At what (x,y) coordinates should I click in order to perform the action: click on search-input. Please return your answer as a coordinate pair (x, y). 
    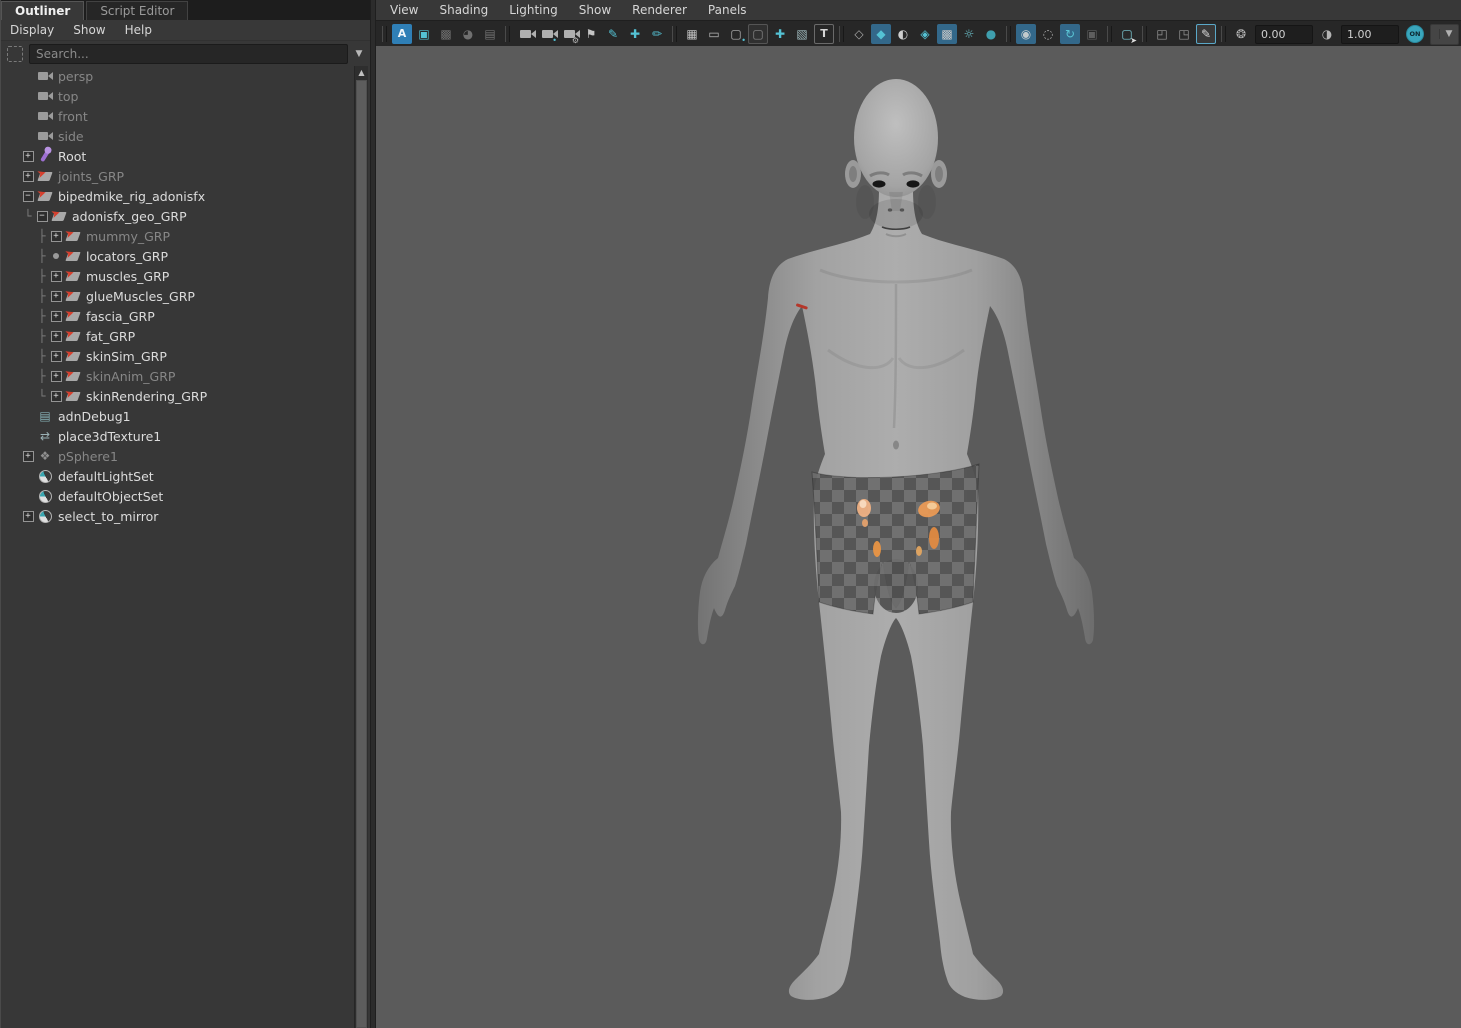
    Looking at the image, I should click on (188, 54).